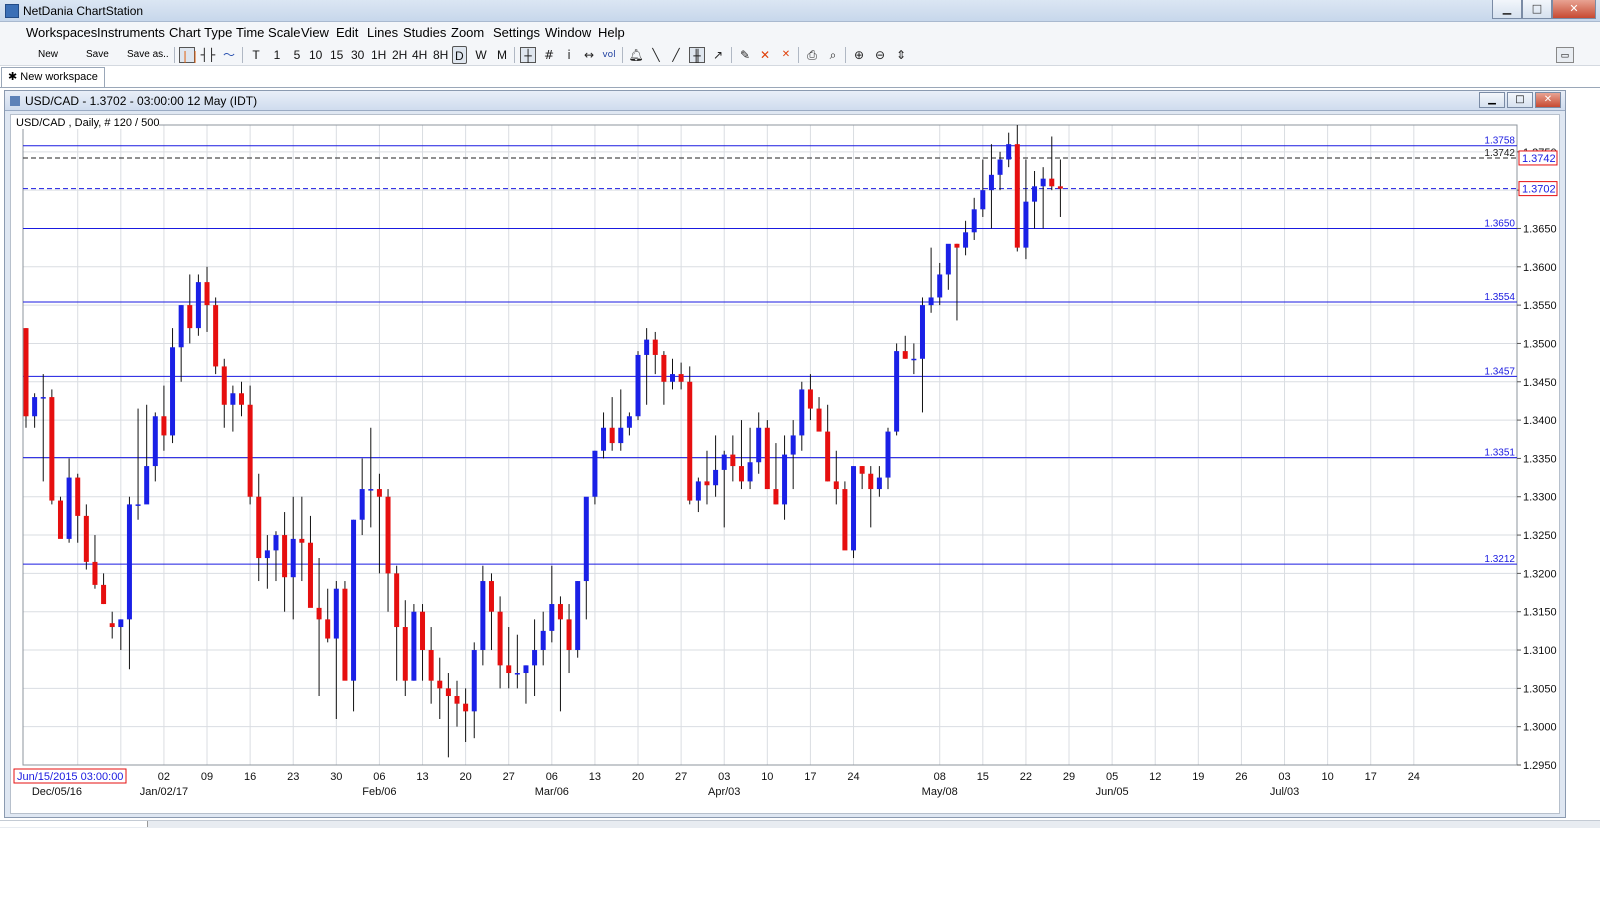  I want to click on delete-object-icon: ✕, so click(765, 55).